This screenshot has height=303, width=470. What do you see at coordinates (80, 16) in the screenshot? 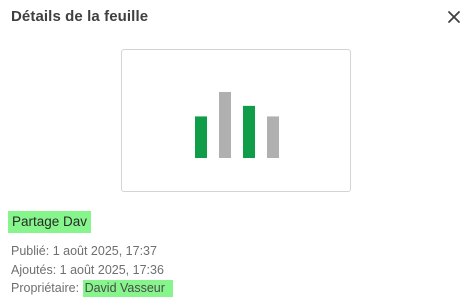
I see `panel-title: Détails de la feuille` at bounding box center [80, 16].